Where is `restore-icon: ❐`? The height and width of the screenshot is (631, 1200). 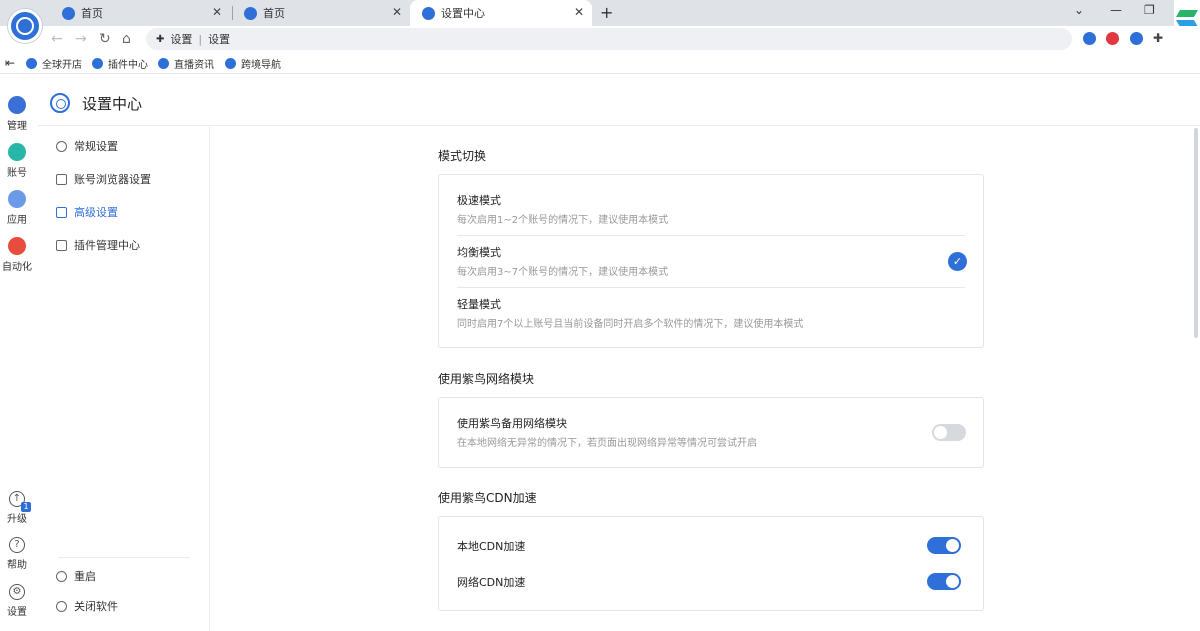
restore-icon: ❐ is located at coordinates (1149, 10).